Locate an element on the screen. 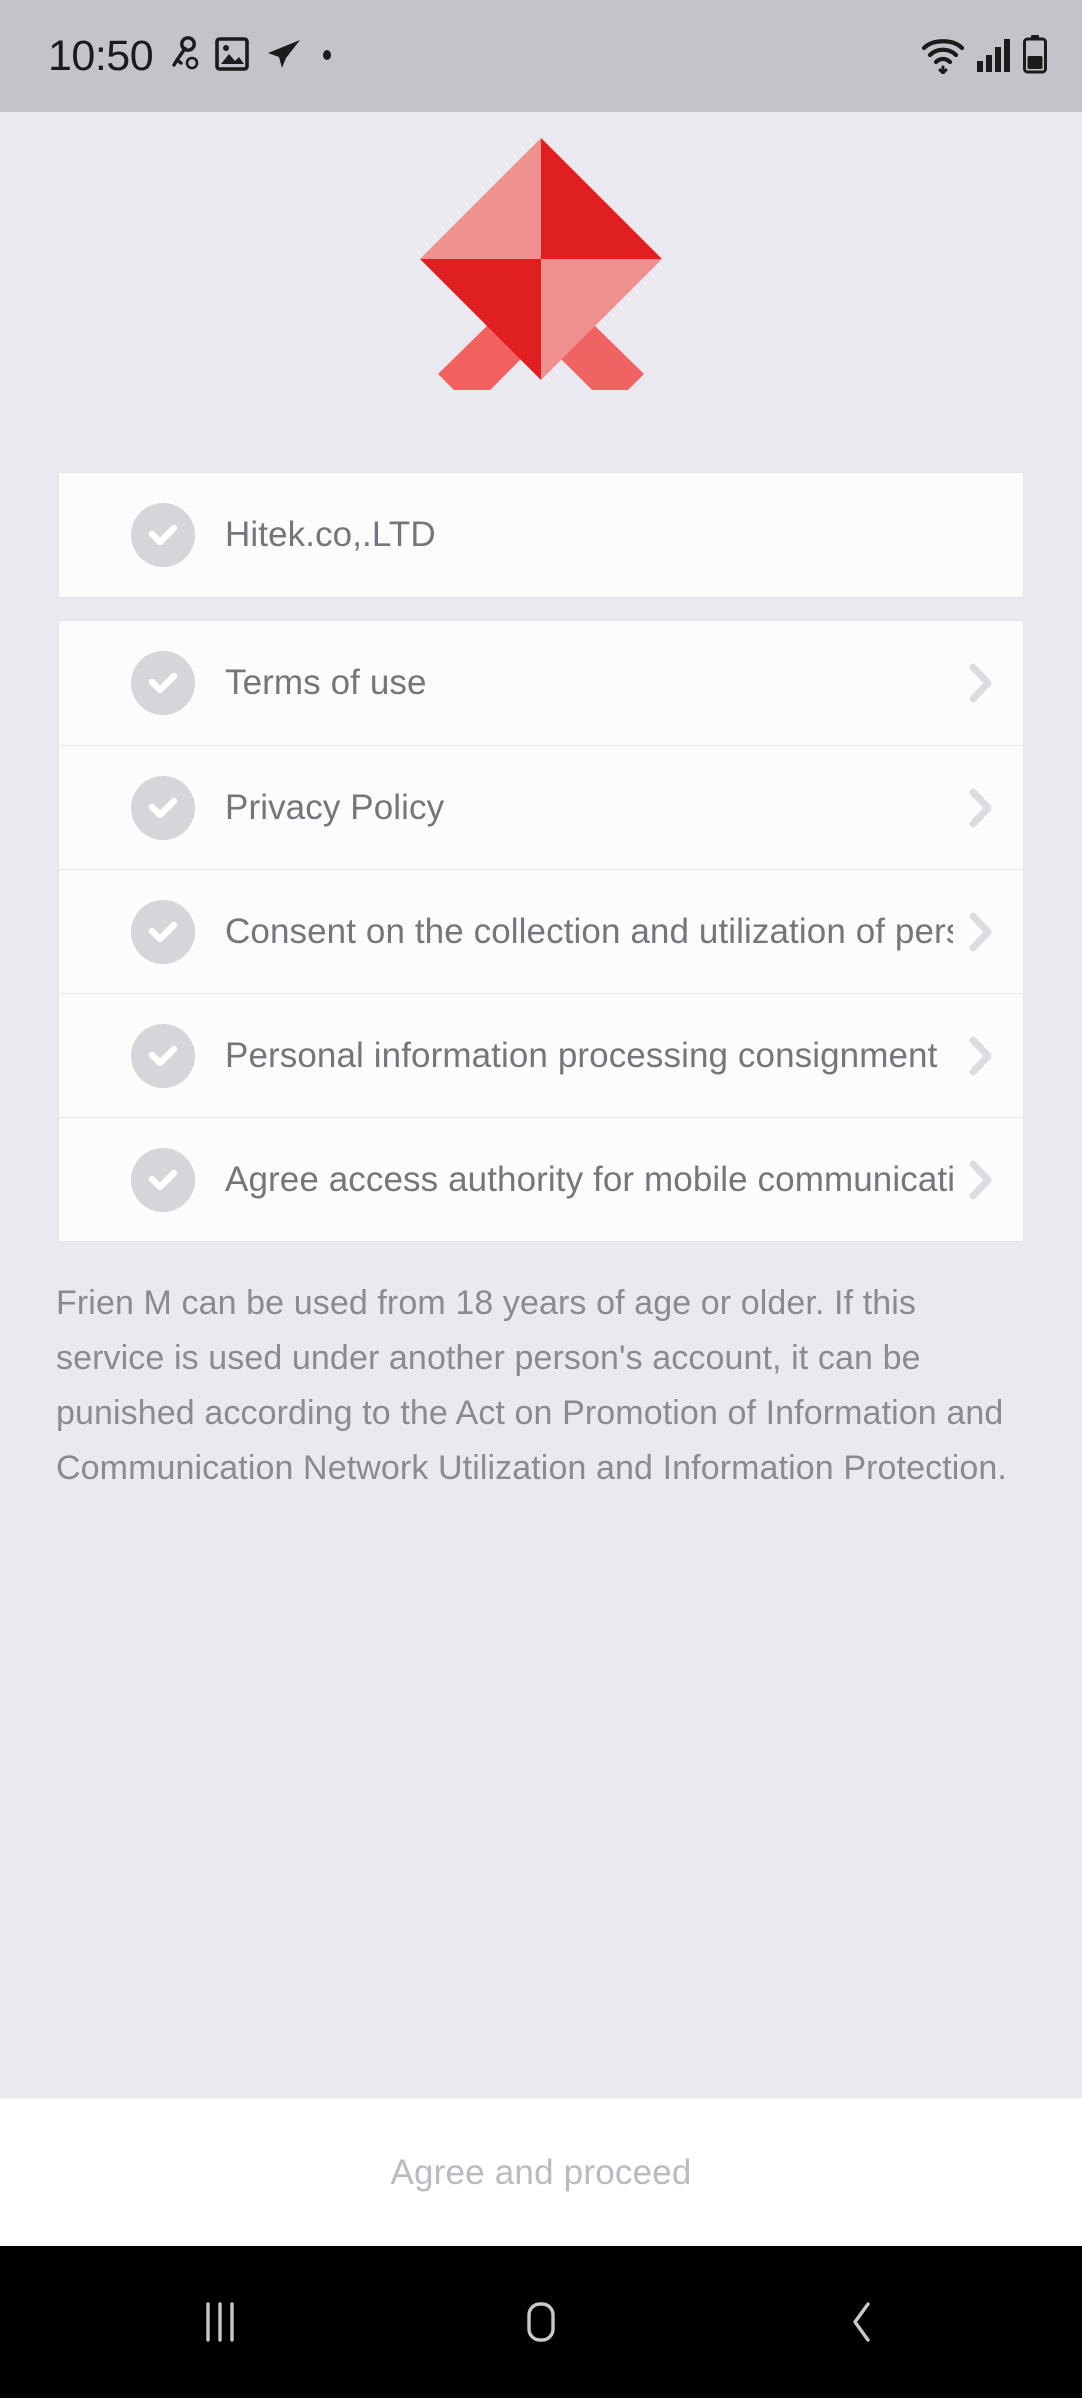  wifi-icon is located at coordinates (943, 56).